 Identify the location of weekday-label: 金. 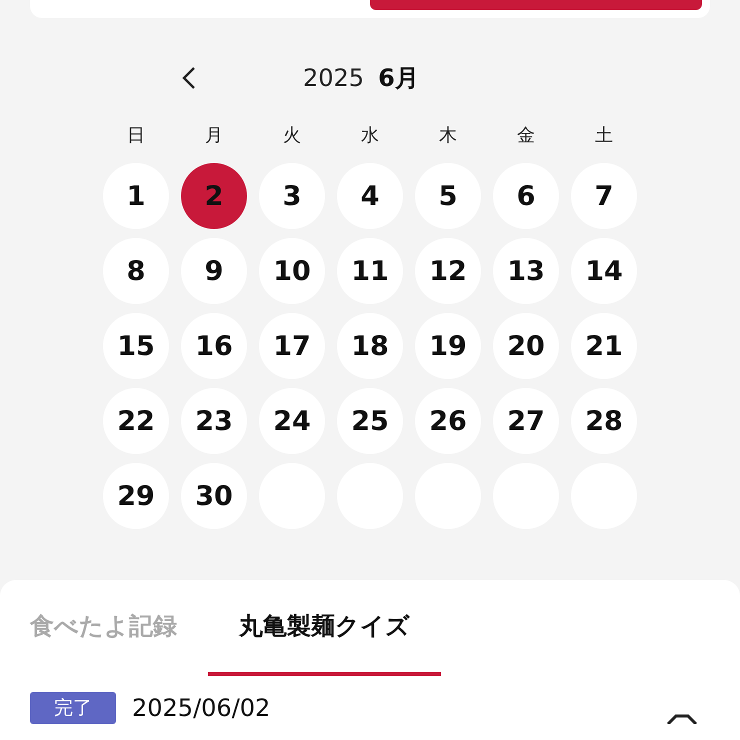
(526, 136).